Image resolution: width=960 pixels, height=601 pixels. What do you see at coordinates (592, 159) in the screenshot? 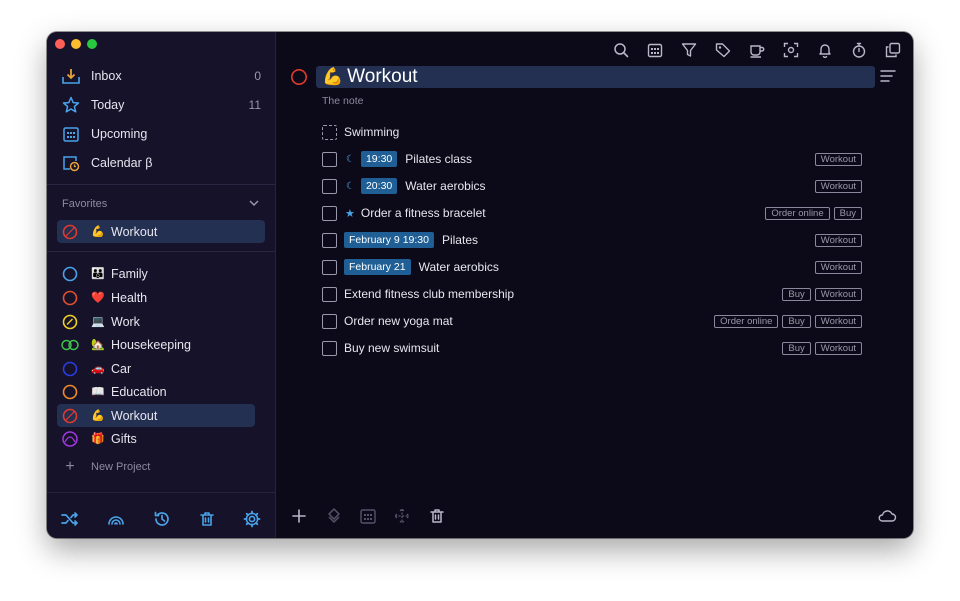
I see `task-row: ☾ 19:30 Pilates class Workout` at bounding box center [592, 159].